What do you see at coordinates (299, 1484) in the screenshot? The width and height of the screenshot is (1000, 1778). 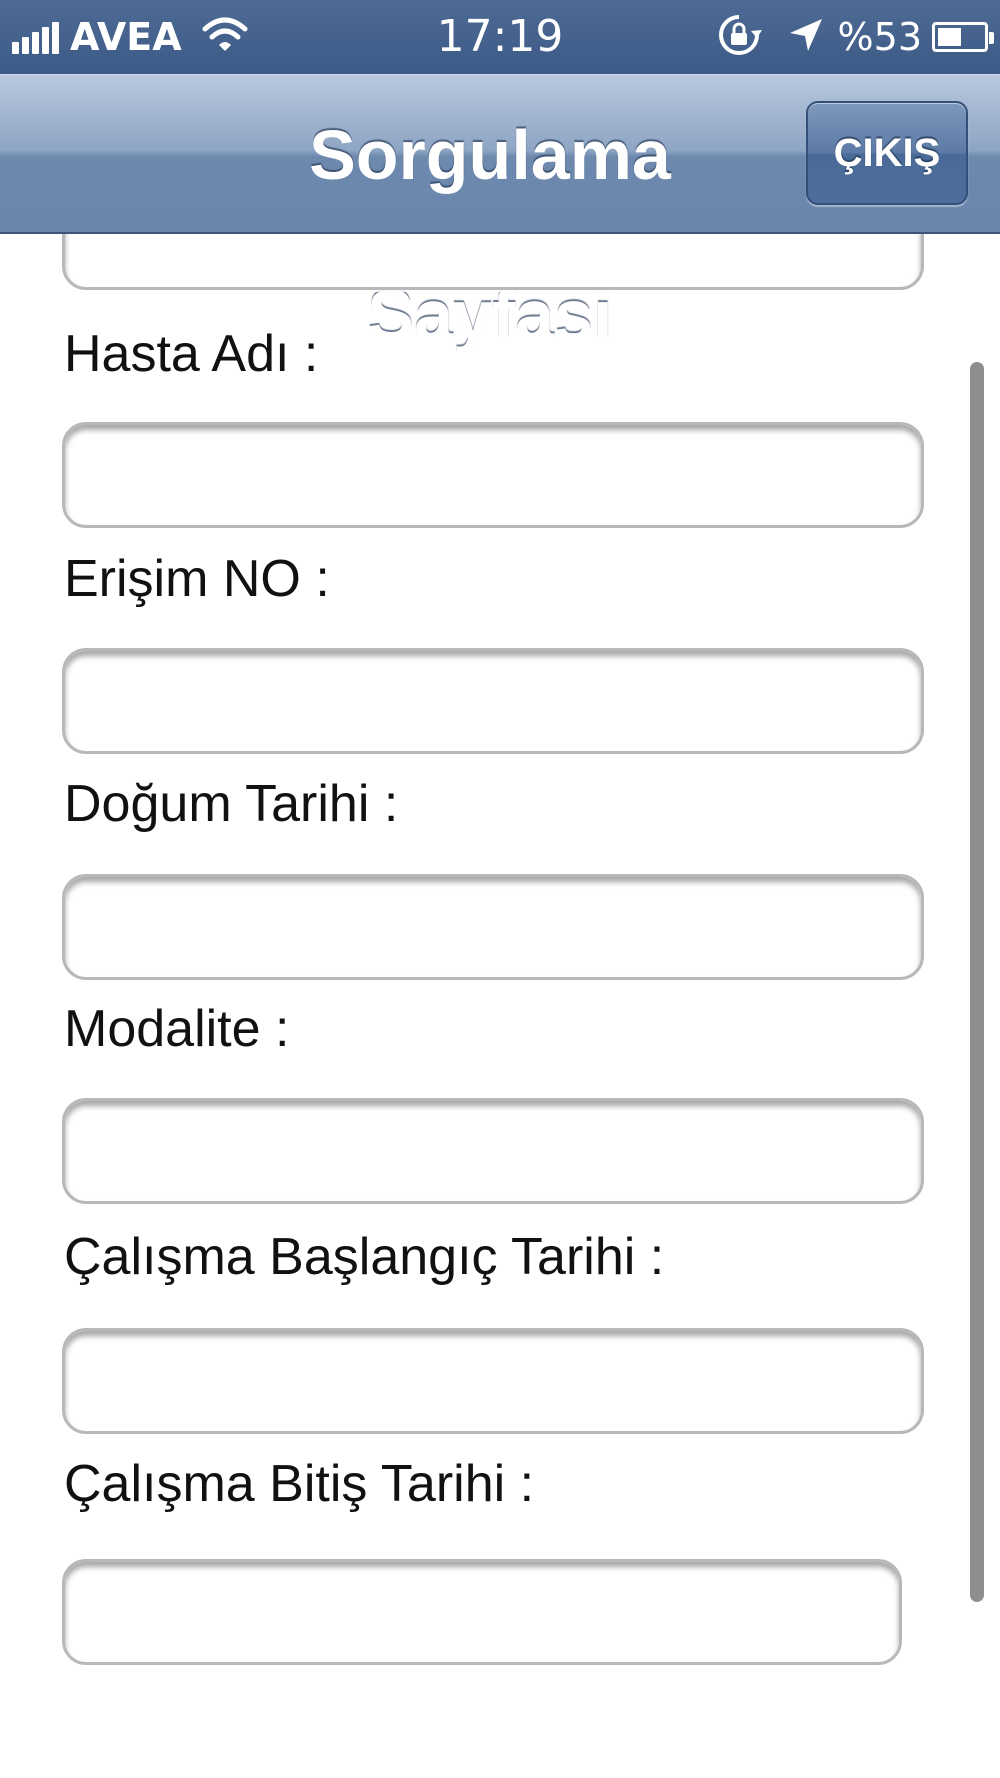 I see `field-label-calisma-bitis-tarihi: Çalışma Bitiş Tarihi :` at bounding box center [299, 1484].